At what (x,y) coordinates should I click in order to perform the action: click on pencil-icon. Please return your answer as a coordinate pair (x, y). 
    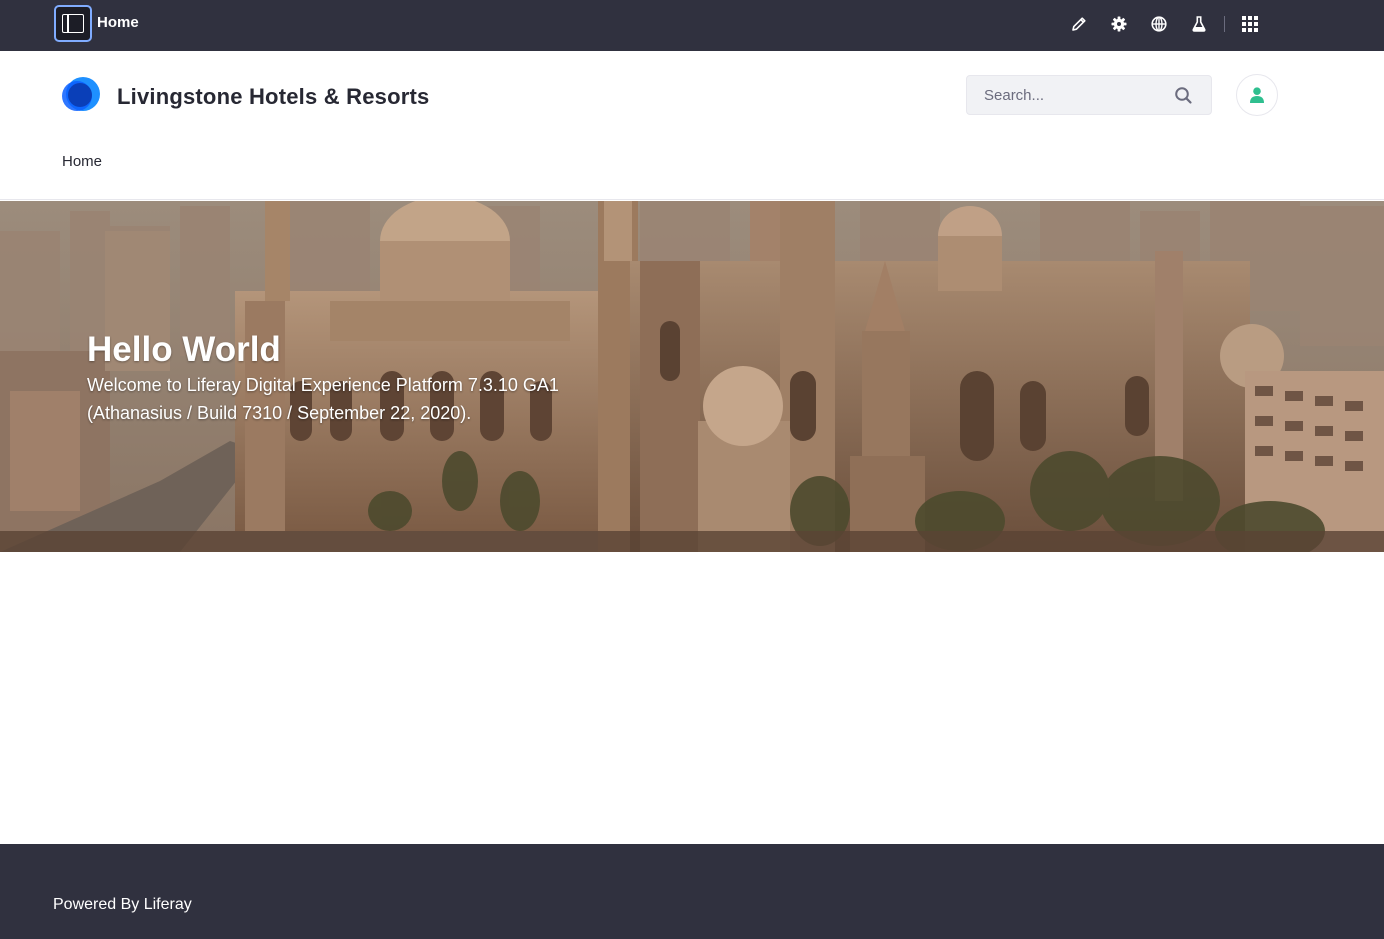
    Looking at the image, I should click on (1079, 24).